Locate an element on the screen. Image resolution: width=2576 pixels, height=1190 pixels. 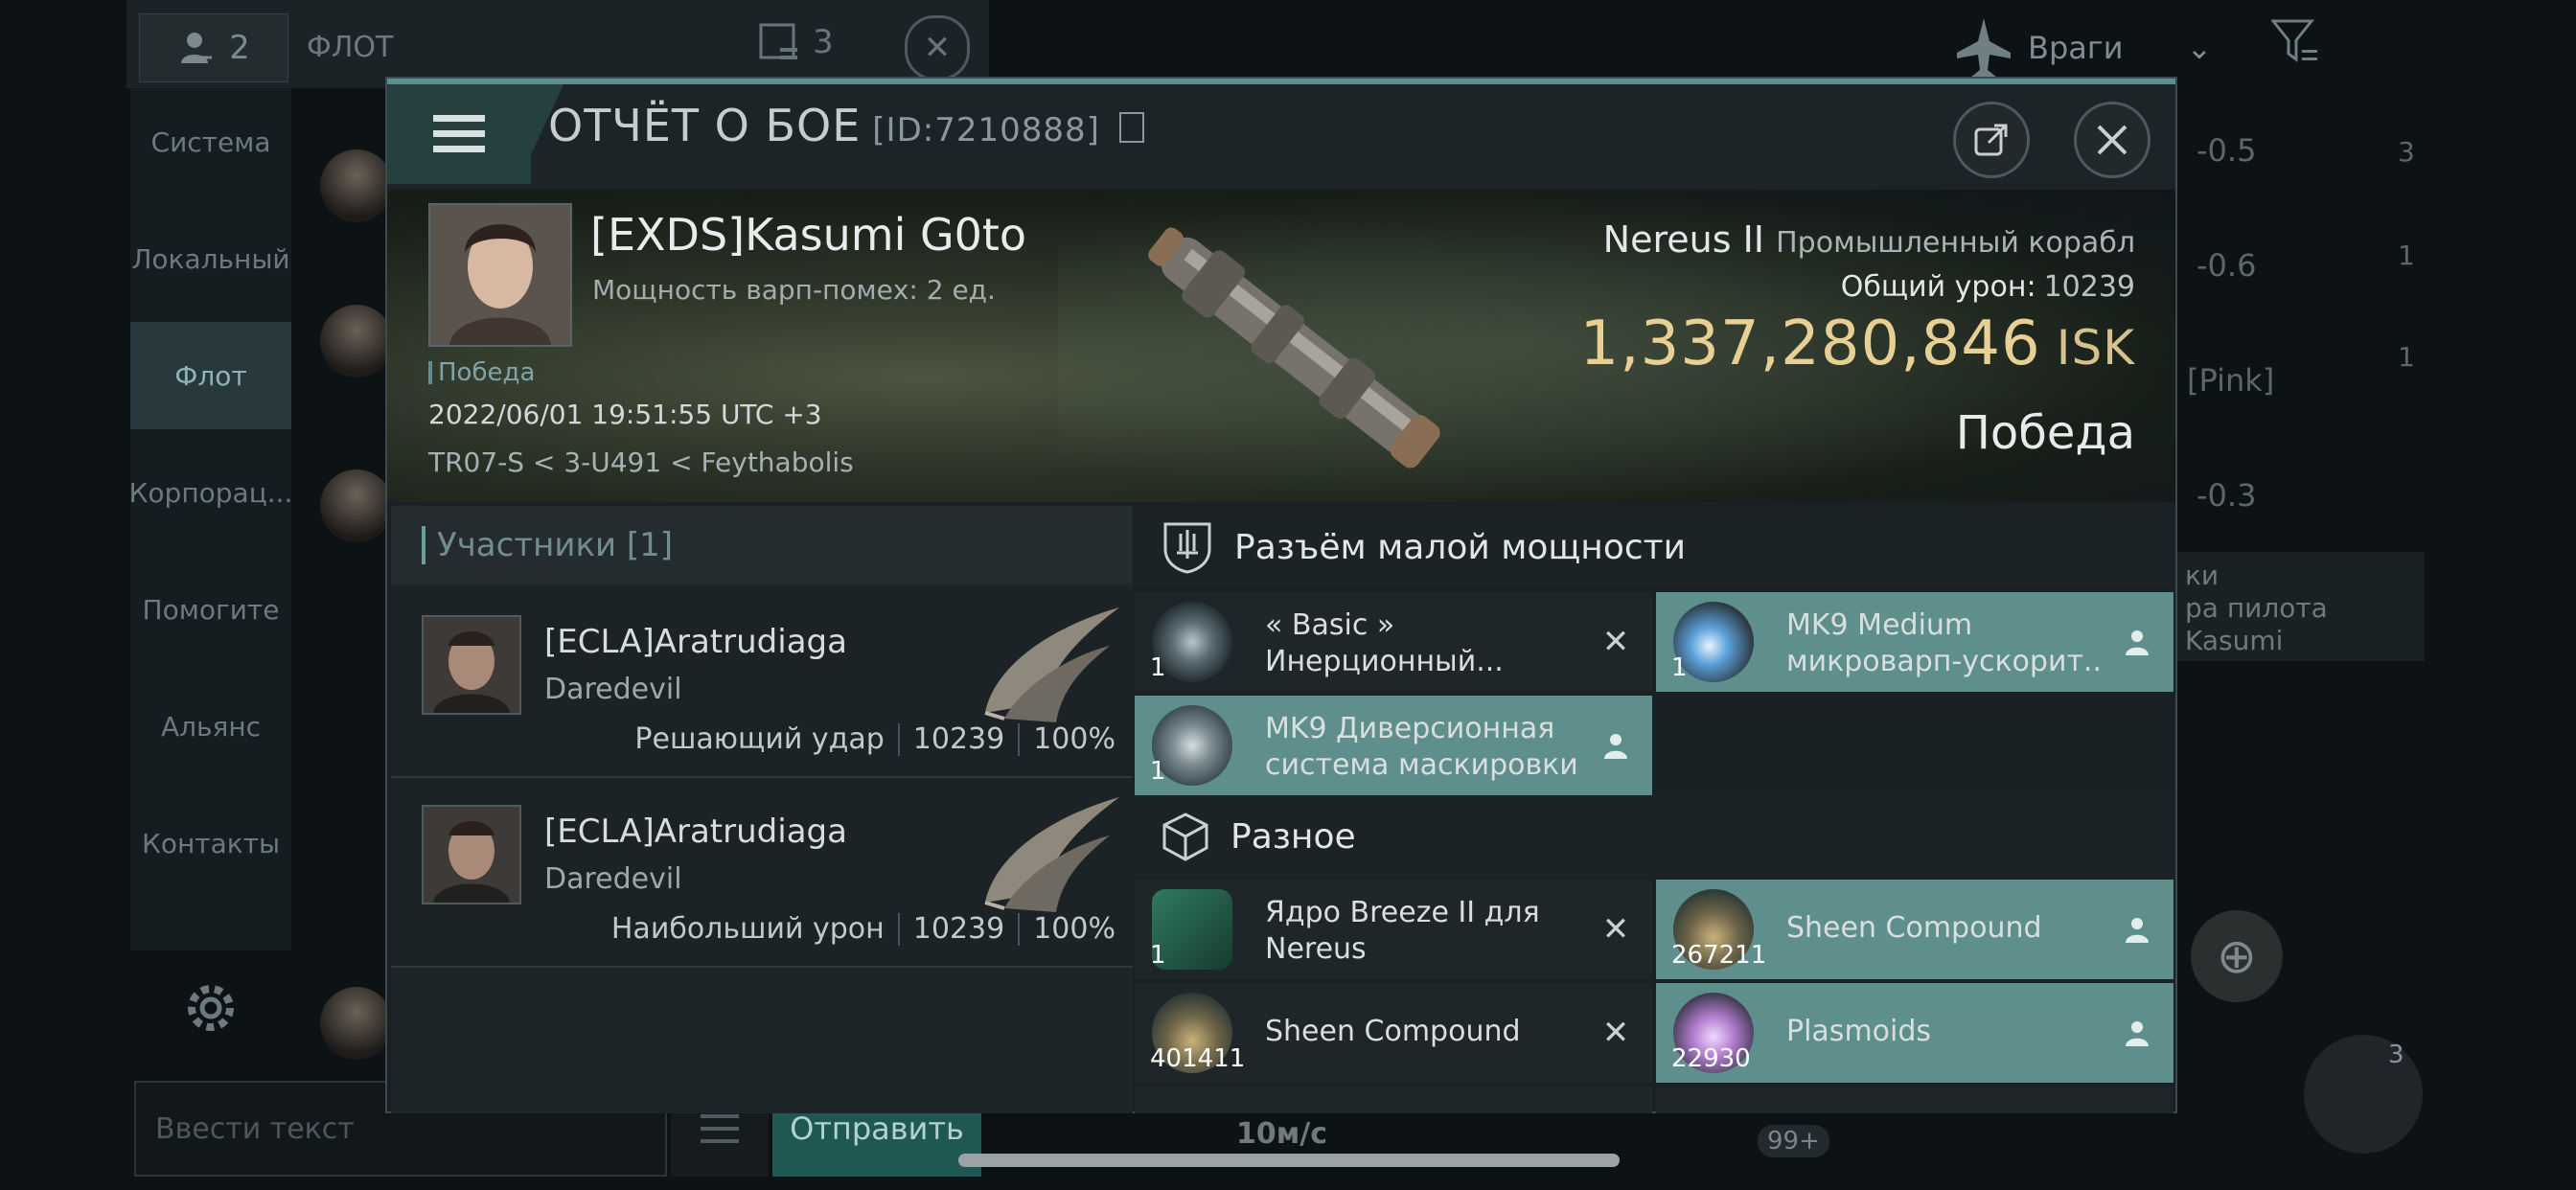
close-icon is located at coordinates (2112, 140).